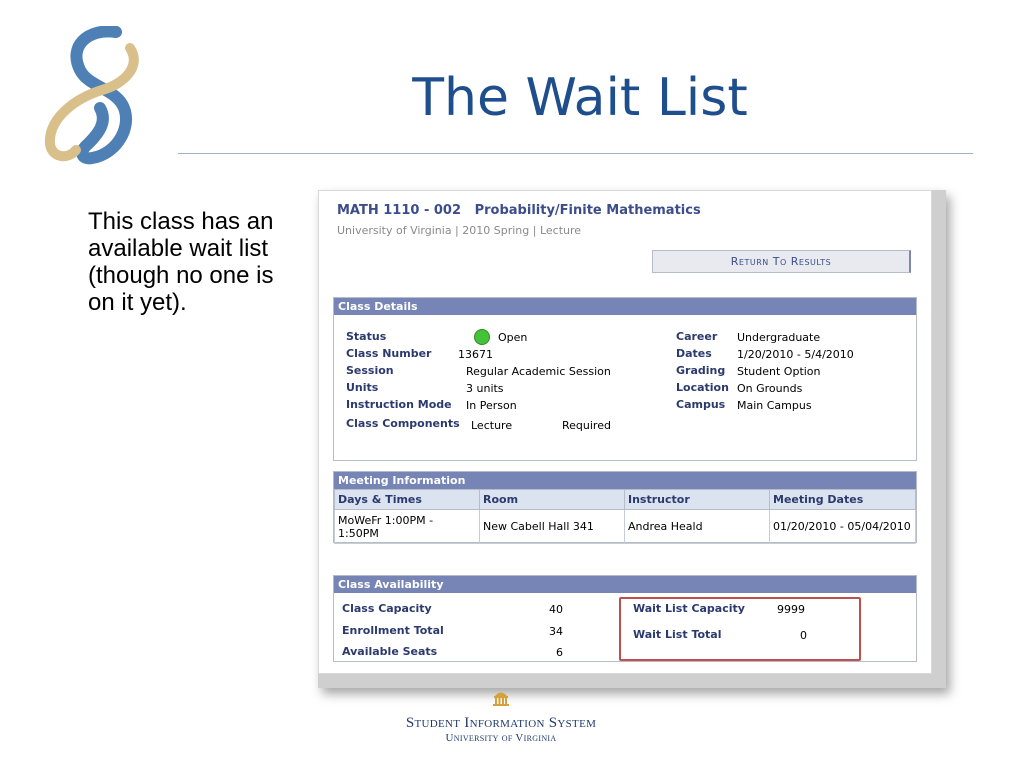 Image resolution: width=1024 pixels, height=768 pixels. I want to click on enrollment-total-label: Enrollment Total, so click(393, 630).